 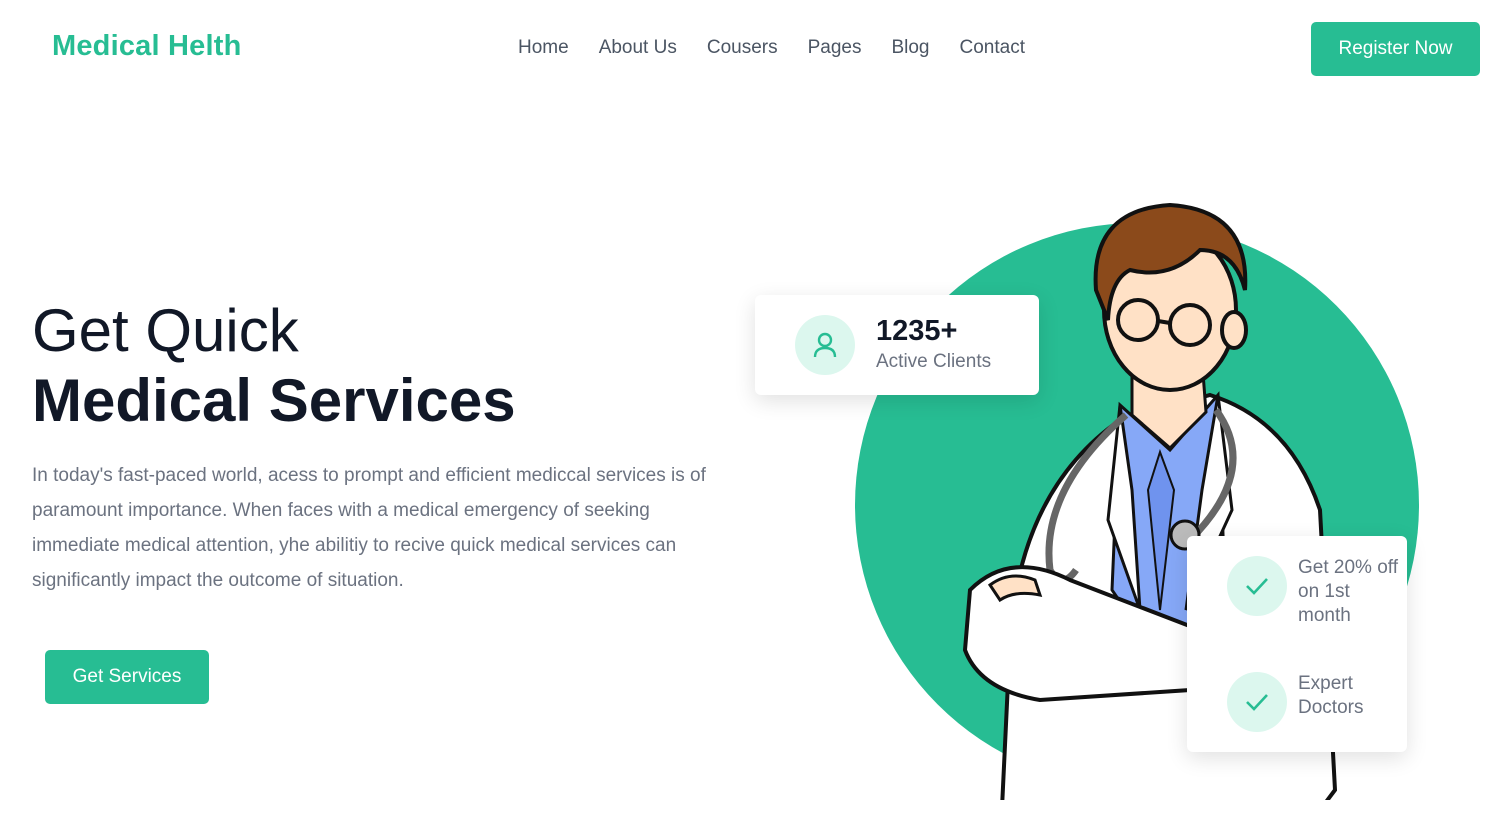 I want to click on user-icon, so click(x=825, y=345).